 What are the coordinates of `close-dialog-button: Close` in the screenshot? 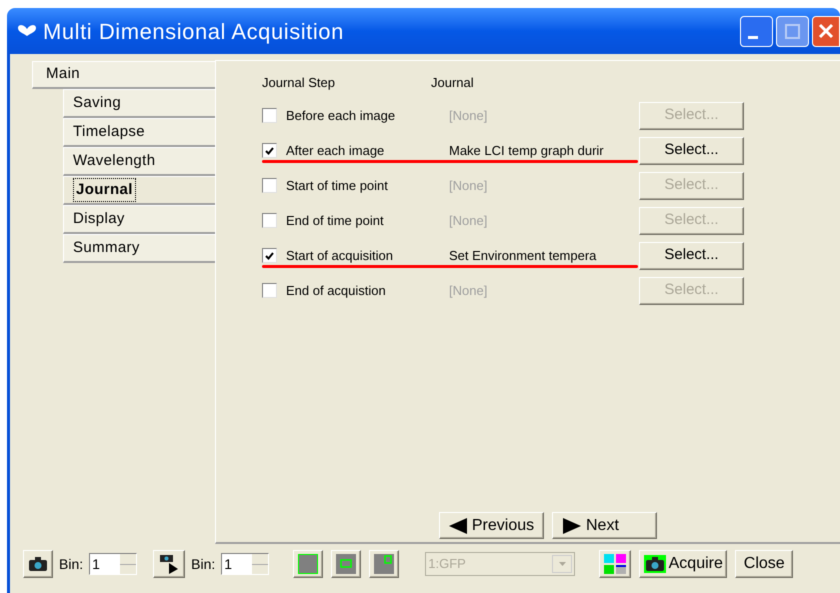 It's located at (764, 564).